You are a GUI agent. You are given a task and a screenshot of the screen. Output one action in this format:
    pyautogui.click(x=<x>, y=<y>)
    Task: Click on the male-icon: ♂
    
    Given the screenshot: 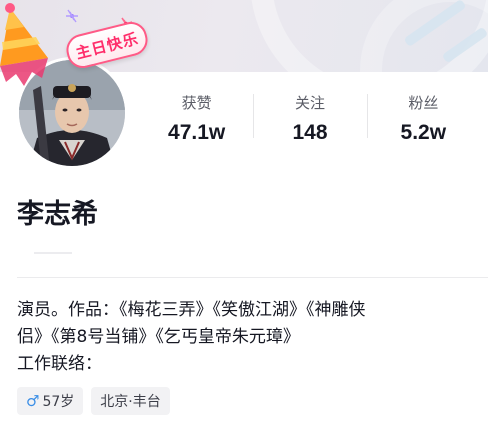 What is the action you would take?
    pyautogui.click(x=33, y=401)
    